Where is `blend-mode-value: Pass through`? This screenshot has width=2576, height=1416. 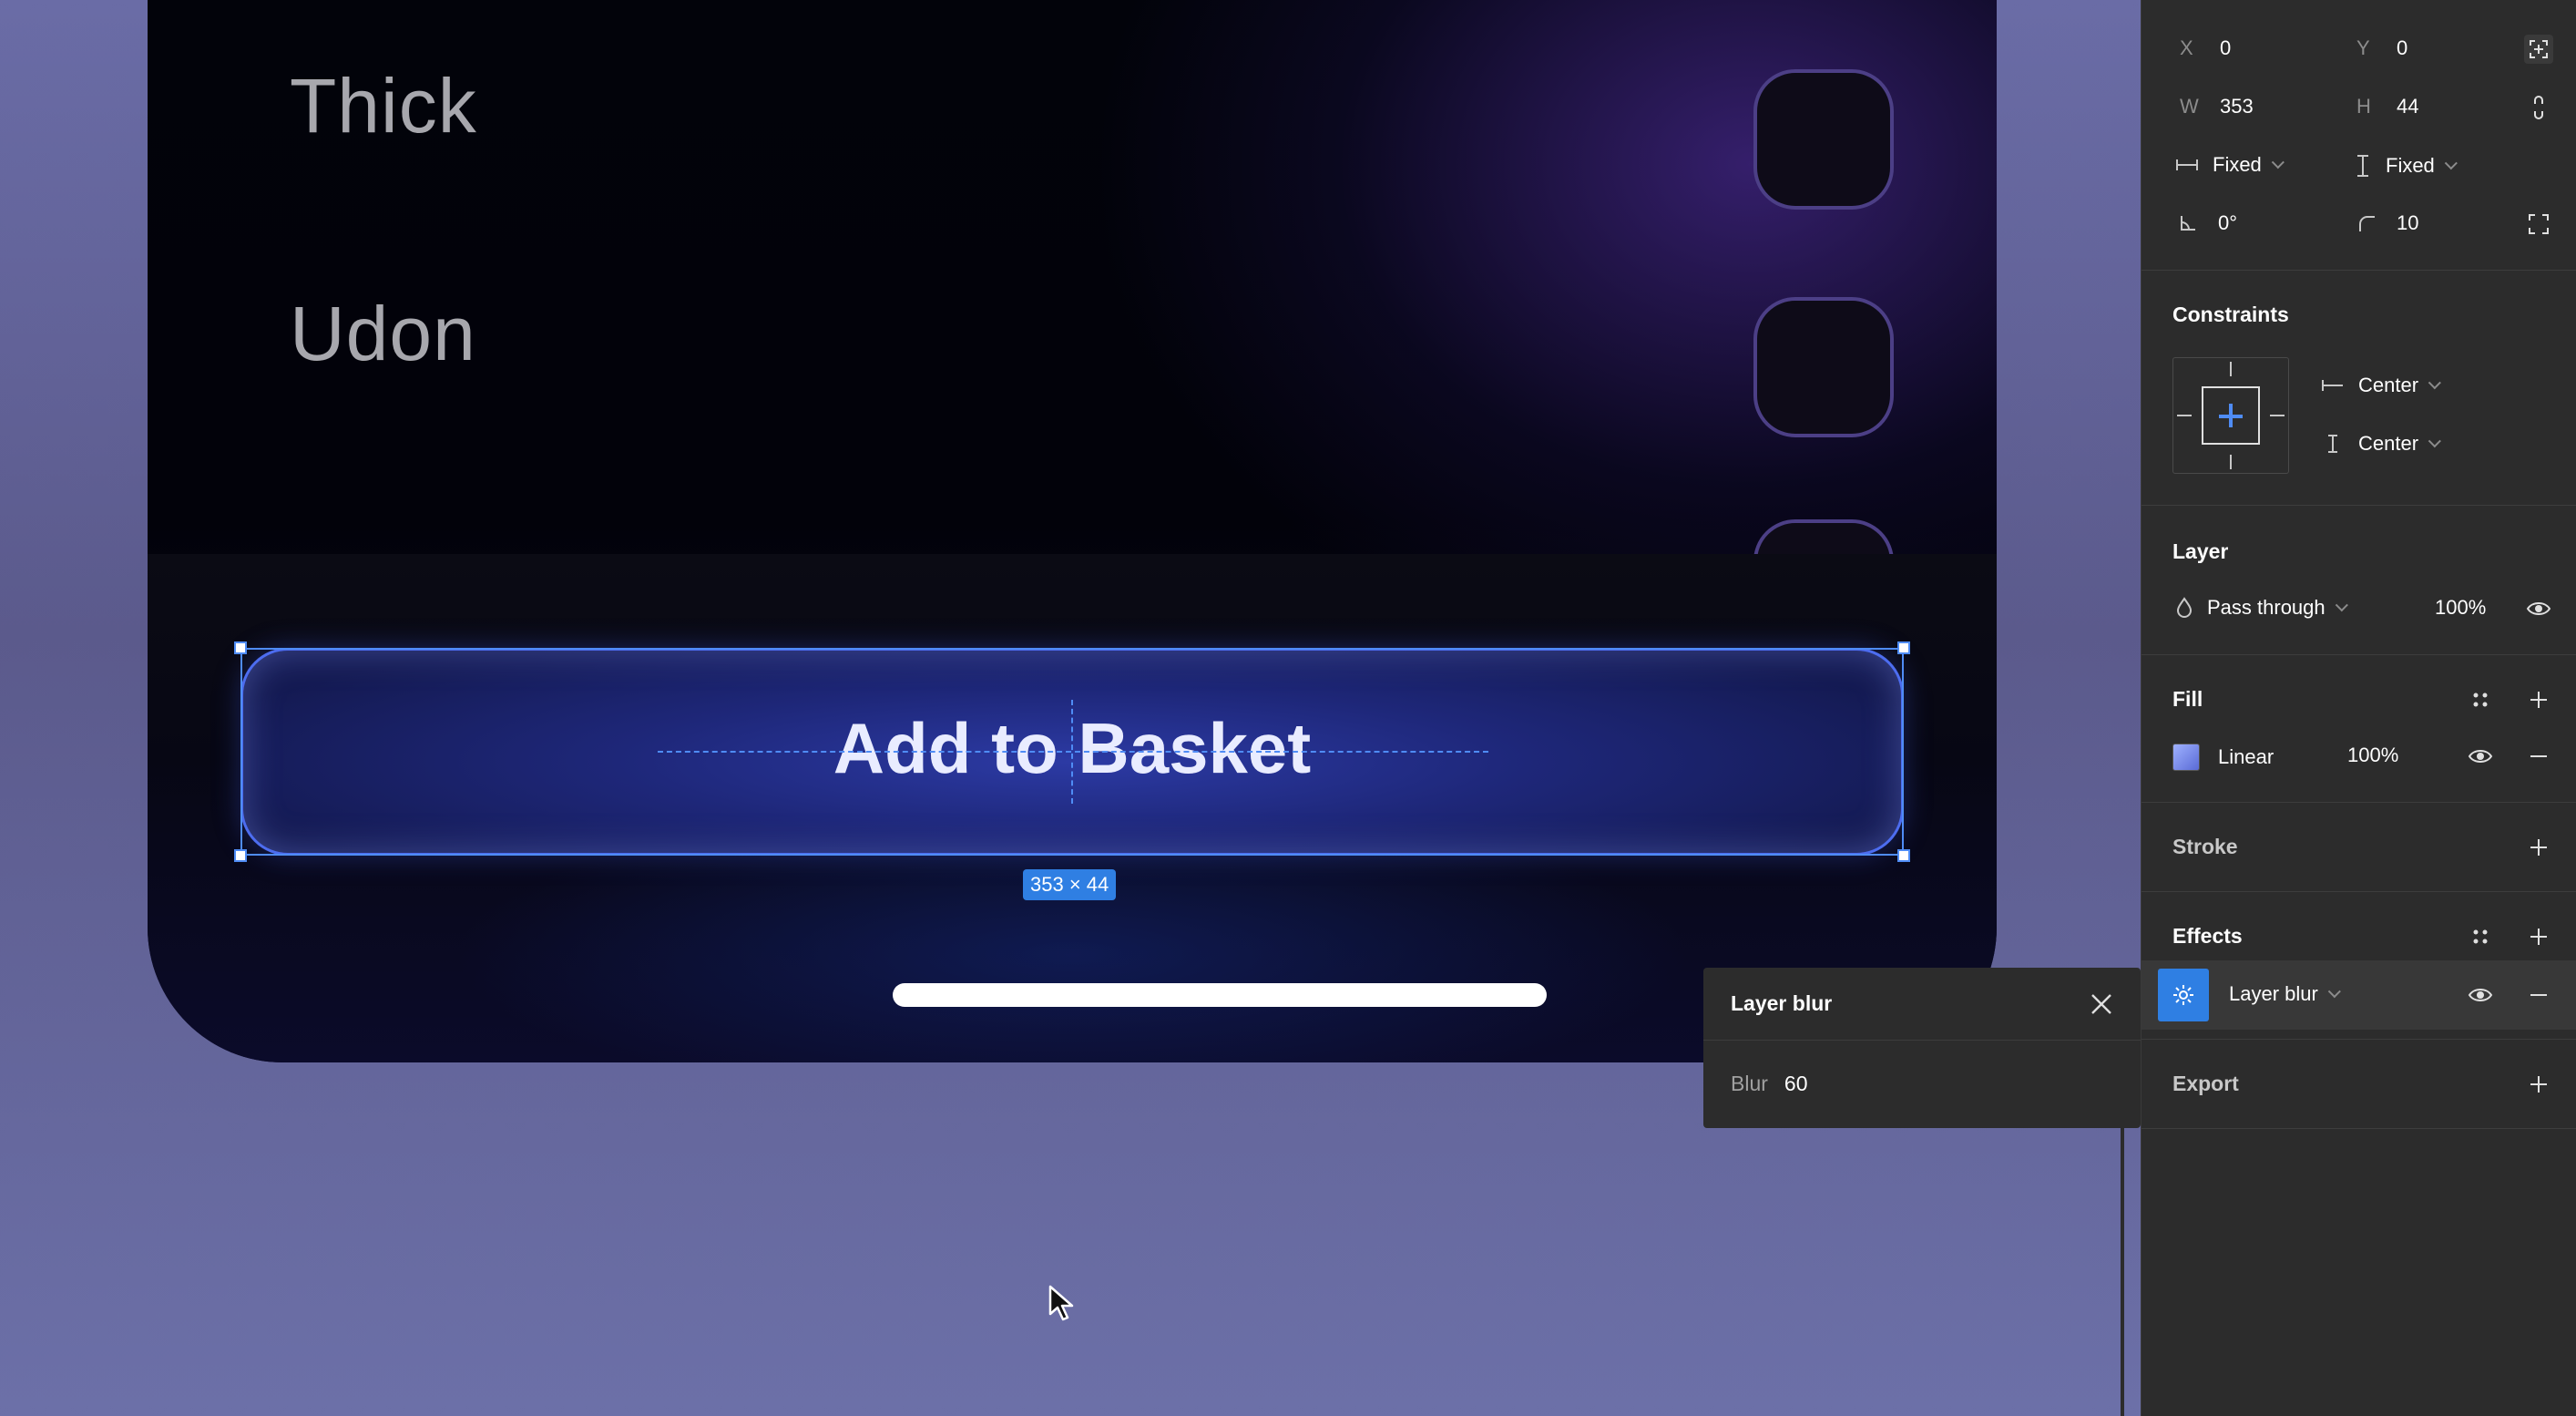
blend-mode-value: Pass through is located at coordinates (2266, 607).